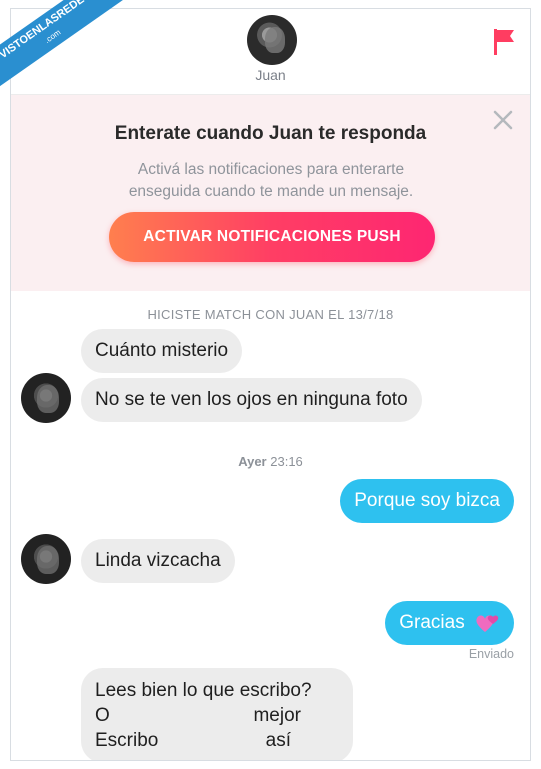 Image resolution: width=541 pixels, height=769 pixels. What do you see at coordinates (487, 623) in the screenshot?
I see `two-hearts-icon` at bounding box center [487, 623].